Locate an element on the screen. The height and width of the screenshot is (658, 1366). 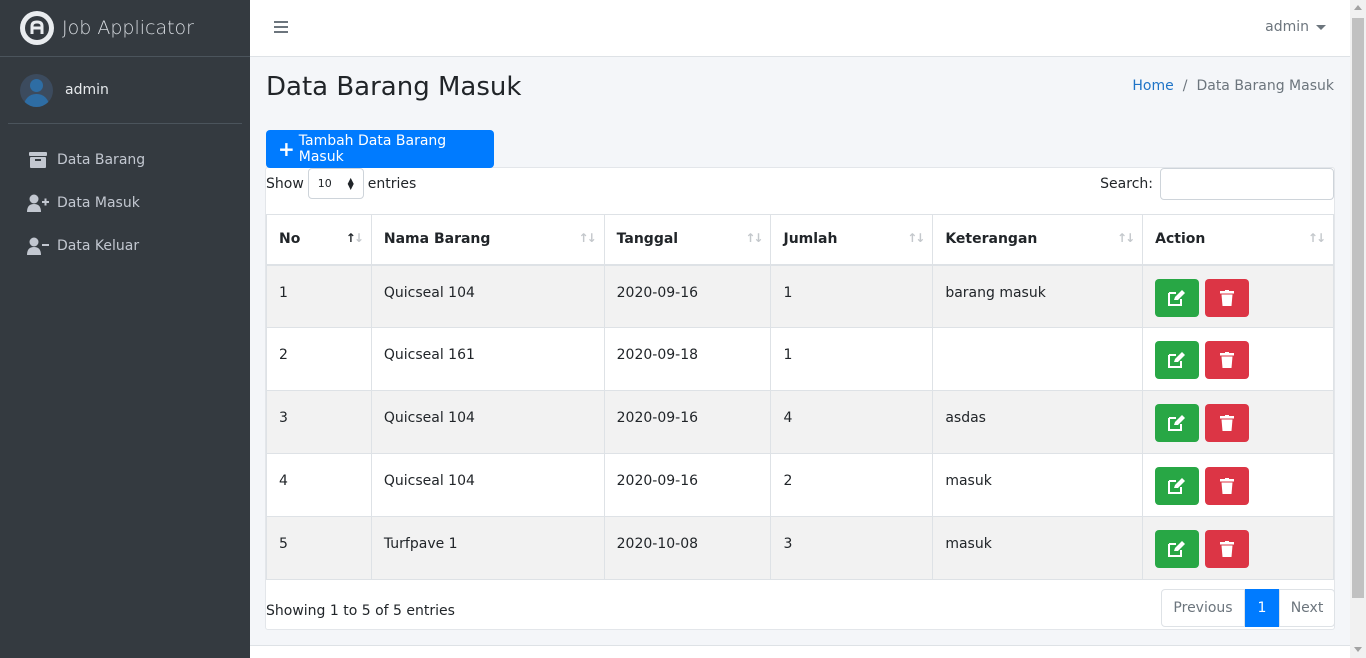
table-info: Showing 1 to 5 of 5 entries is located at coordinates (360, 611).